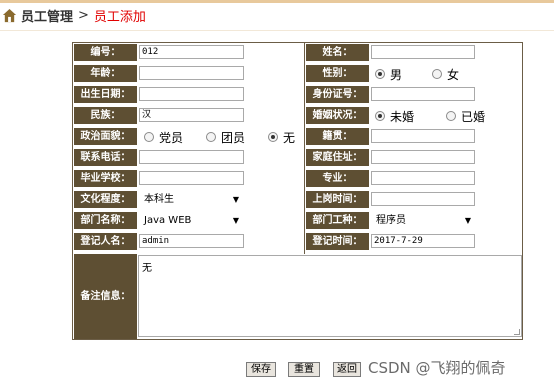 Image resolution: width=554 pixels, height=389 pixels. I want to click on native-label: 籍贯：, so click(337, 136).